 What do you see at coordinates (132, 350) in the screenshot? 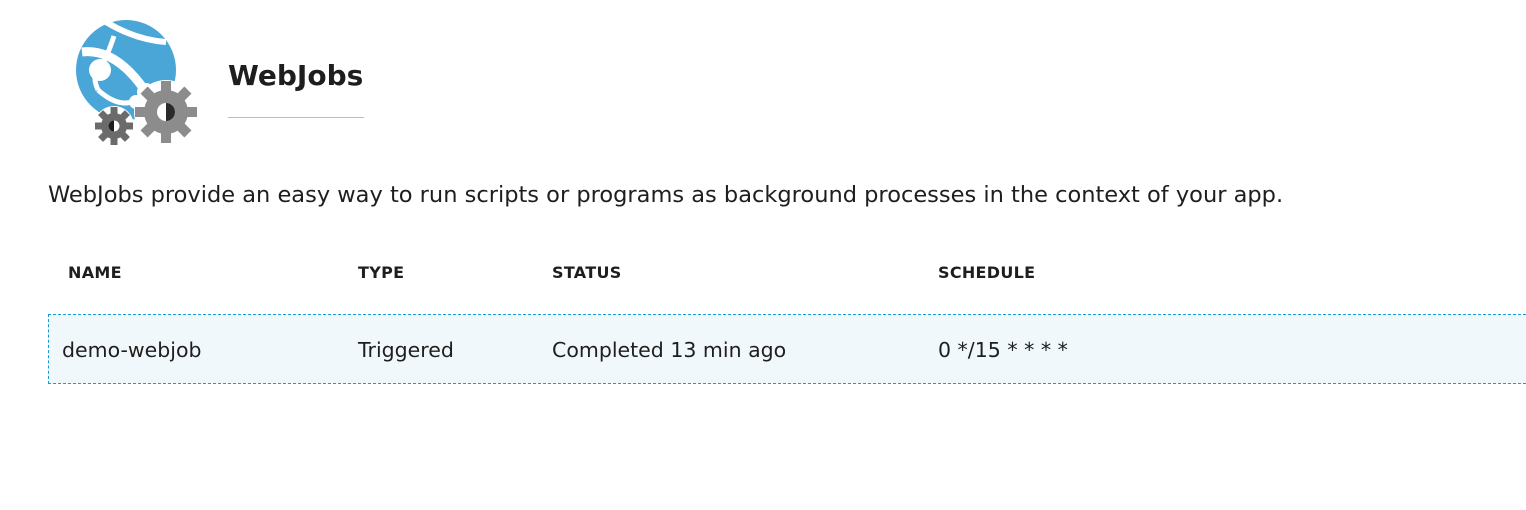
I see `cell-name: demo-webjob` at bounding box center [132, 350].